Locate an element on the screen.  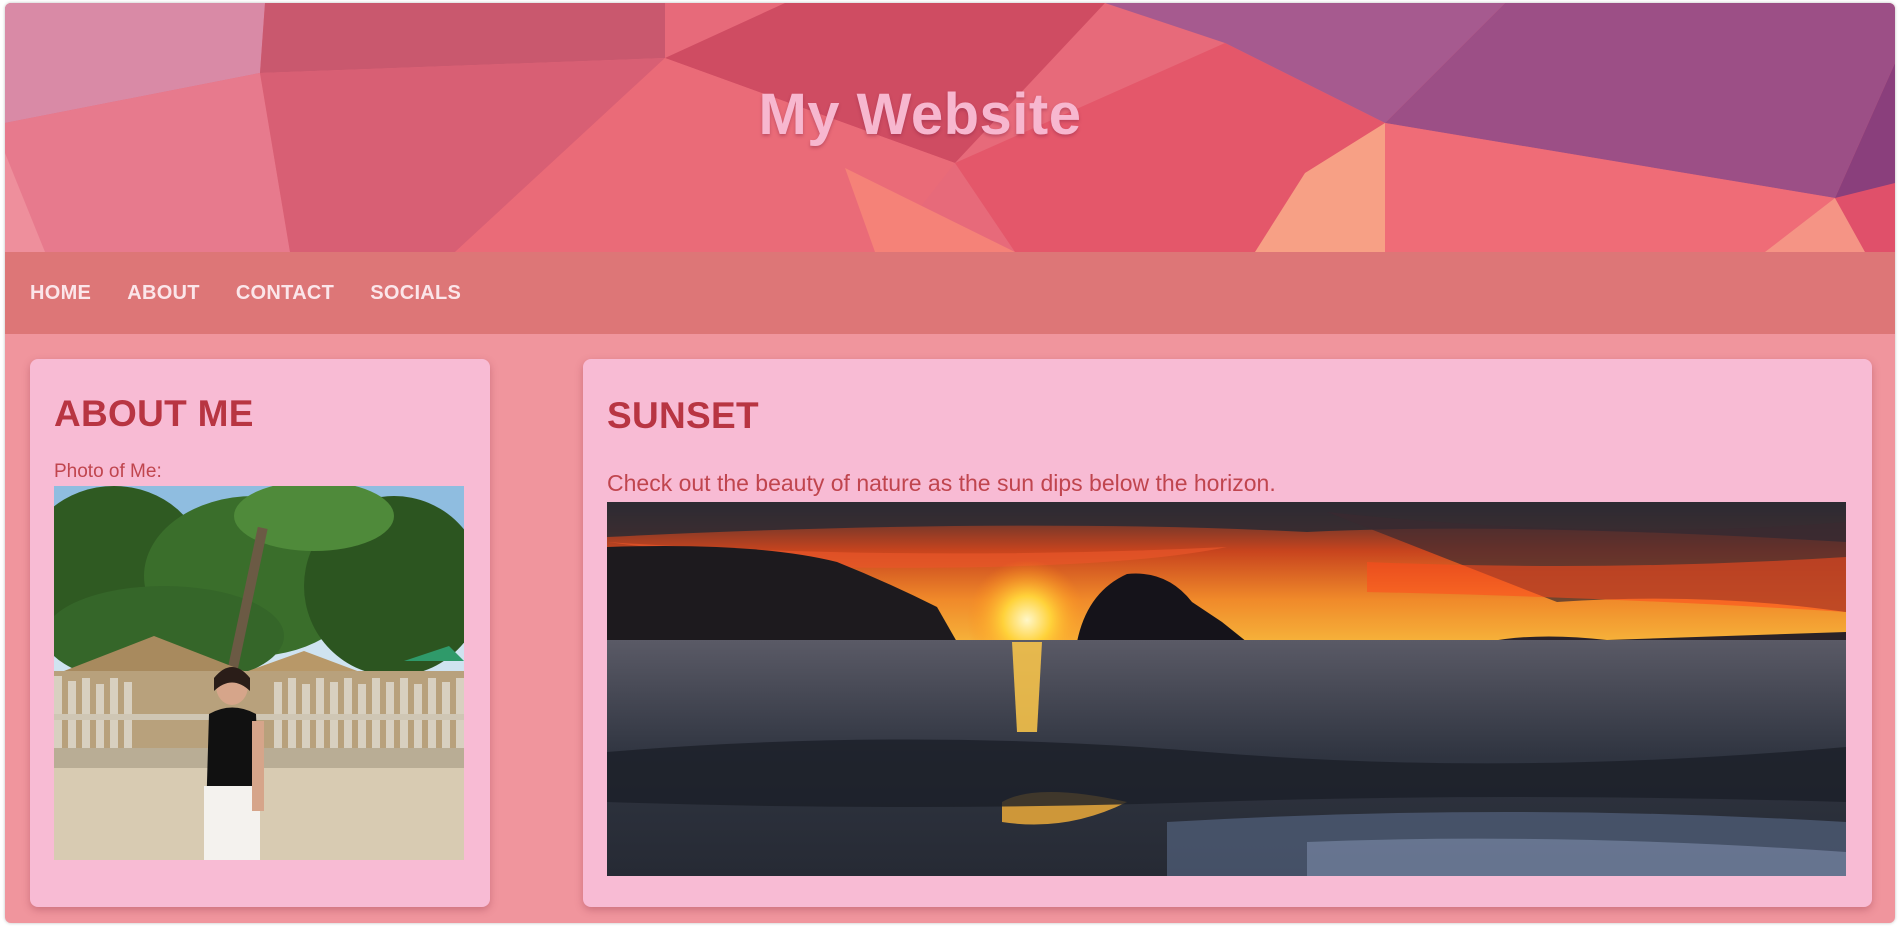
about-me-card: ABOUT ME Photo of Me: is located at coordinates (260, 633).